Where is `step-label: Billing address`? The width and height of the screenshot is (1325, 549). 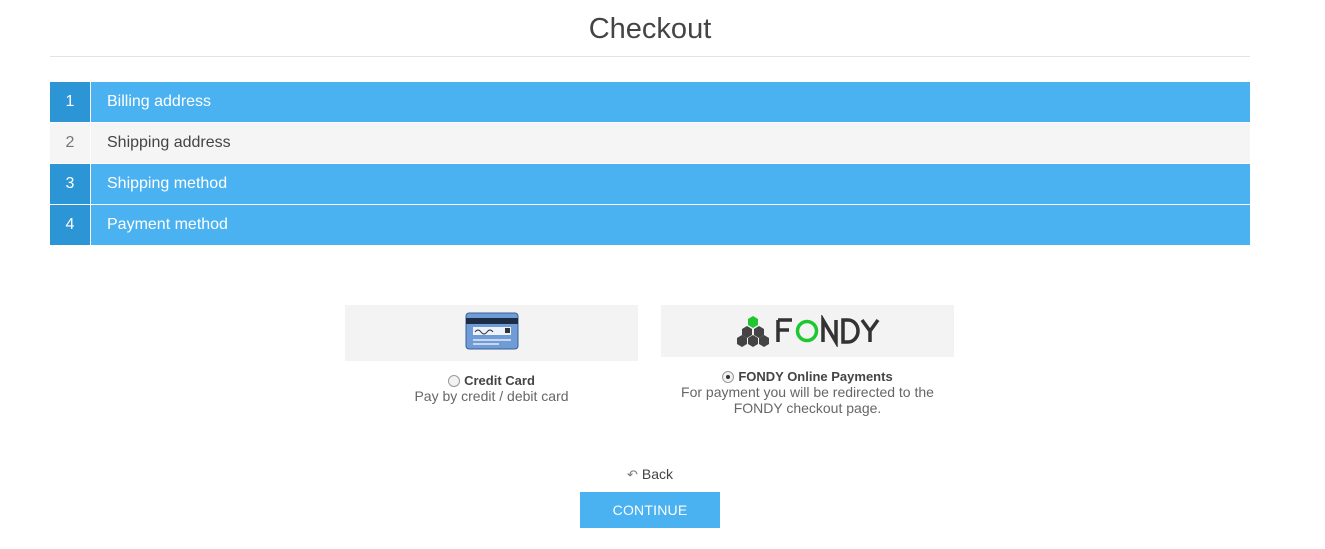
step-label: Billing address is located at coordinates (159, 101).